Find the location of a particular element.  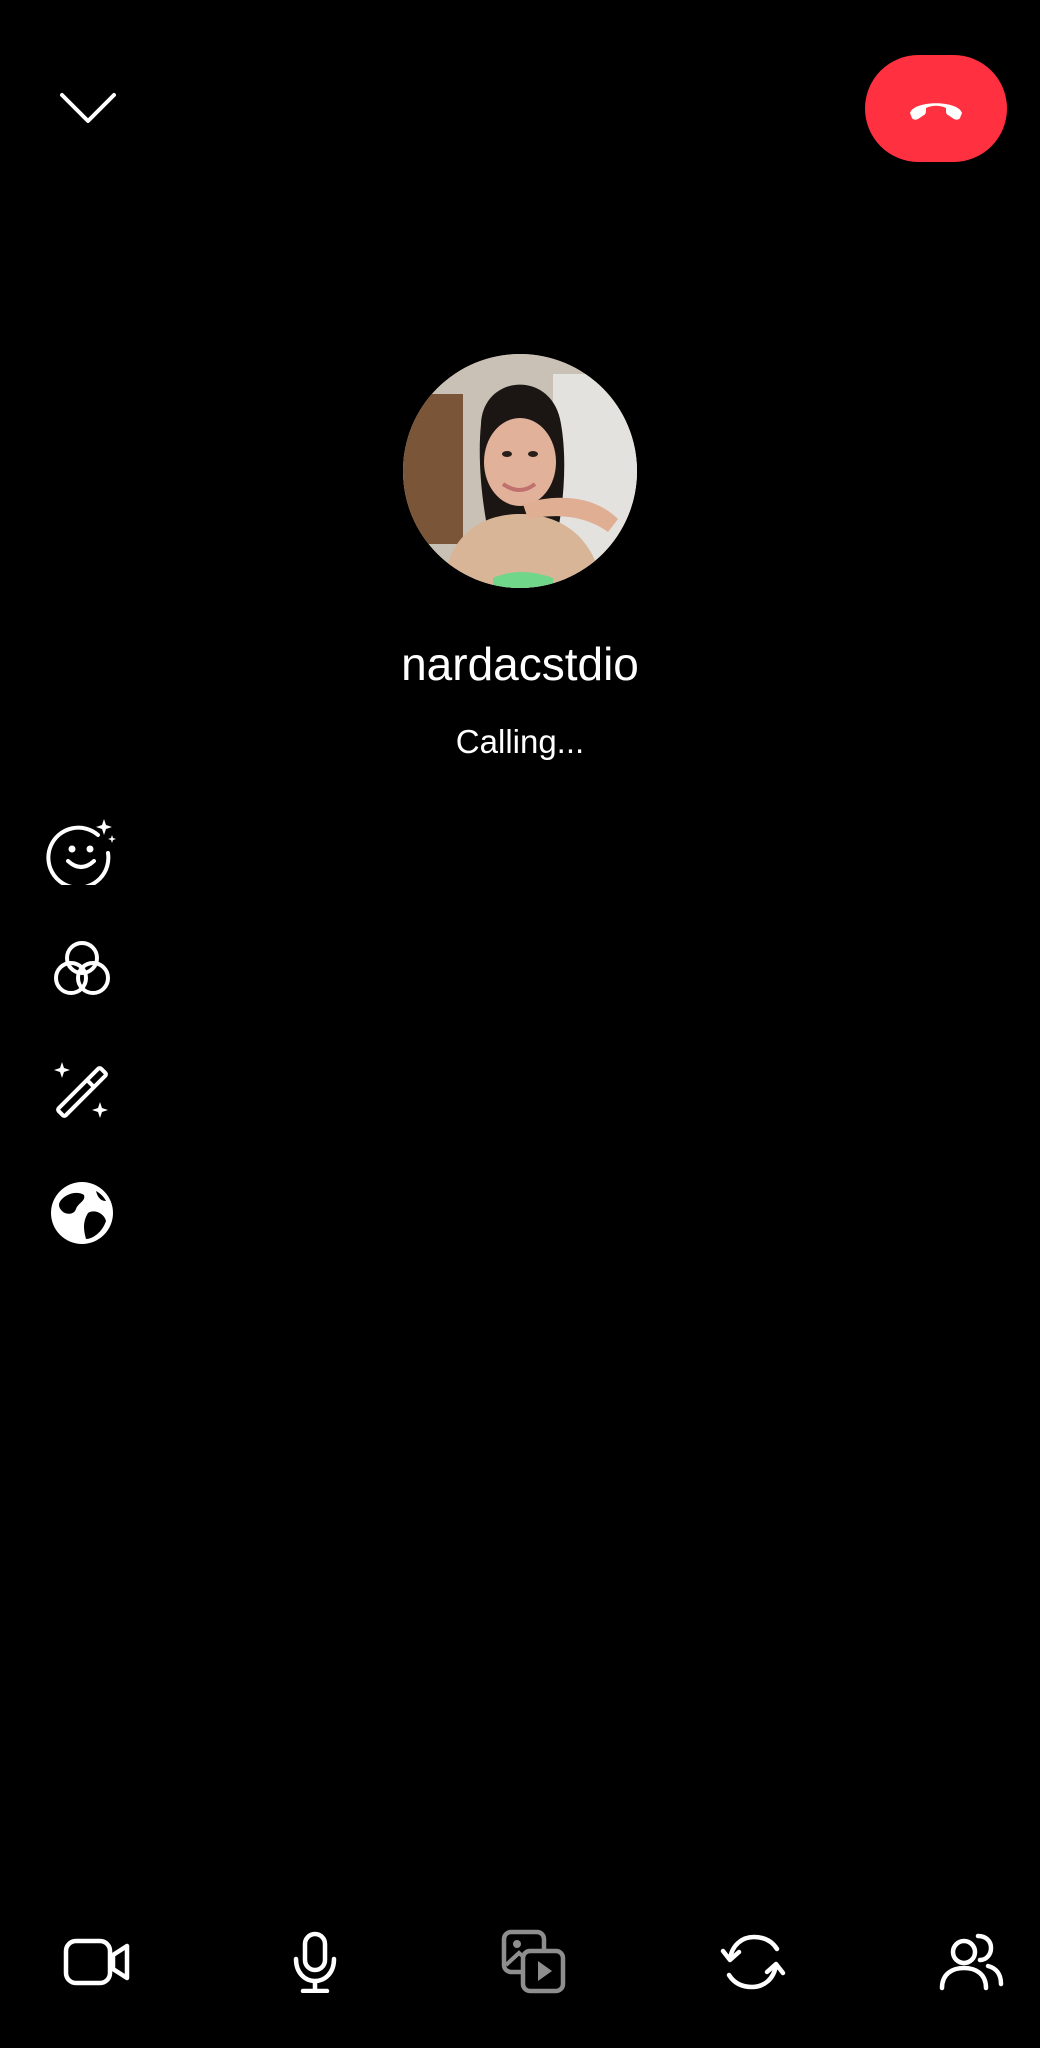

video-camera-icon is located at coordinates (96, 1962).